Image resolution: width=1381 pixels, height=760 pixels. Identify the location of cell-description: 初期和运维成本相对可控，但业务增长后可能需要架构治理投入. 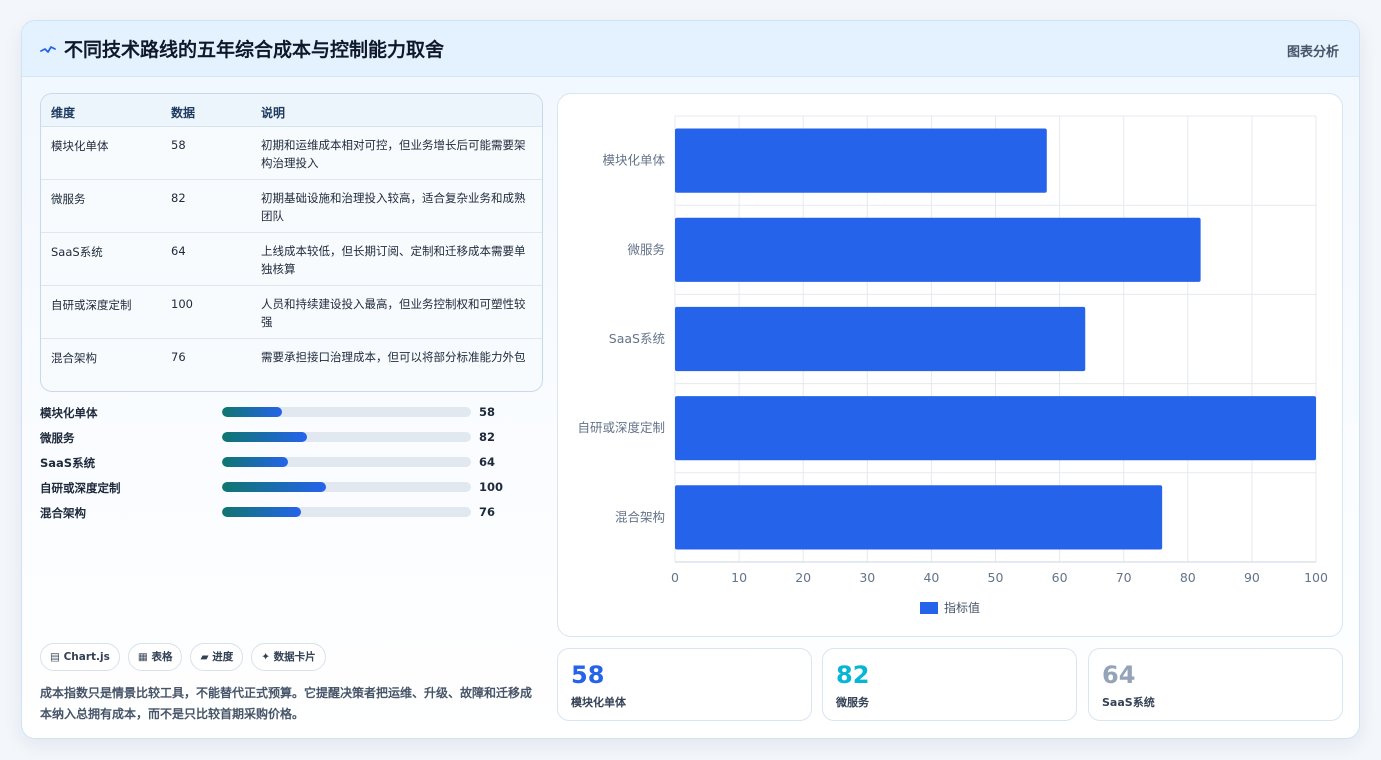
(393, 154).